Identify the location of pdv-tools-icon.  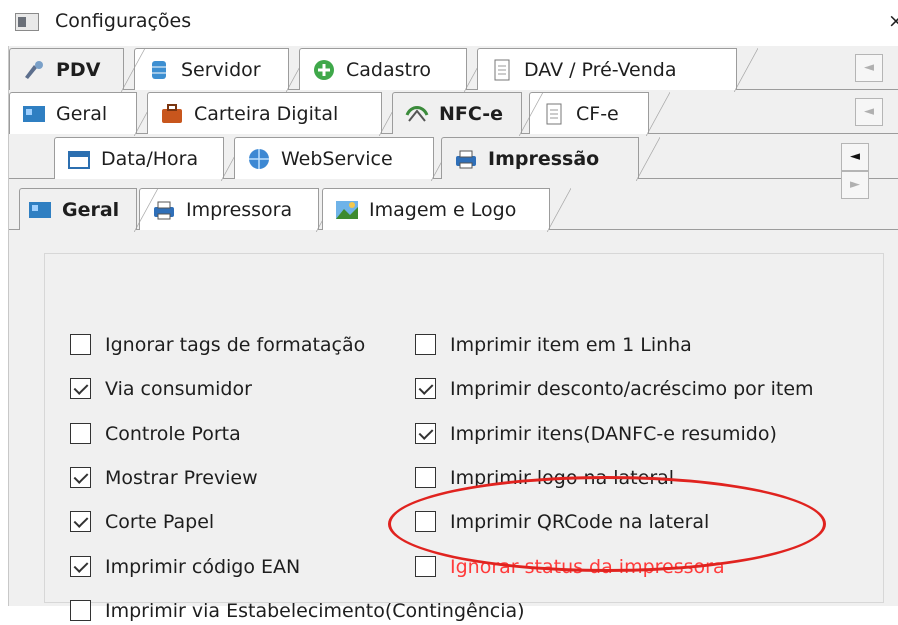
(34, 70).